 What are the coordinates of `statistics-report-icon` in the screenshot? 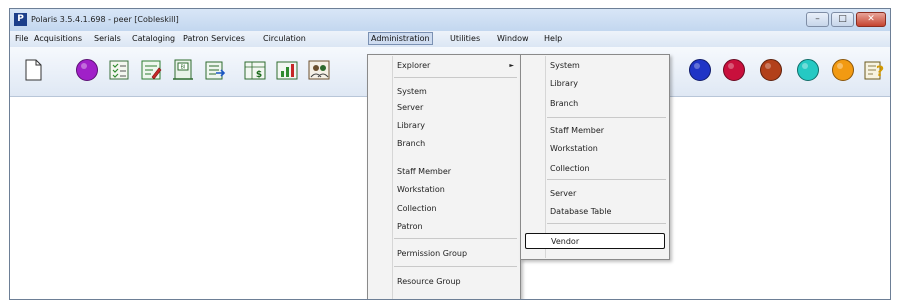 It's located at (287, 70).